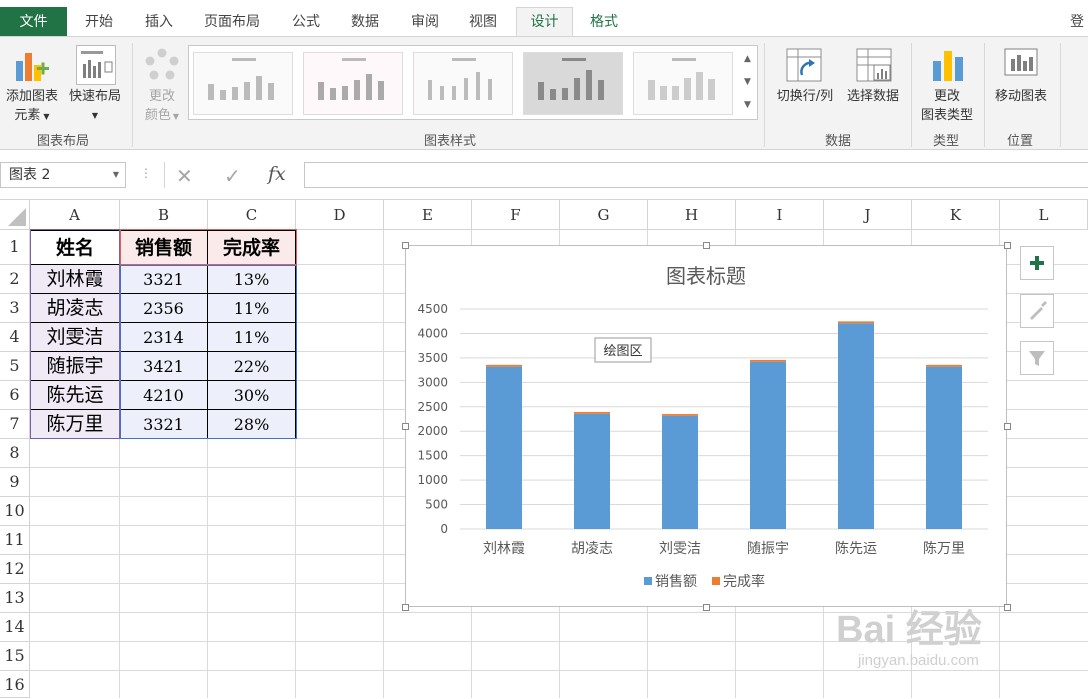 The height and width of the screenshot is (699, 1088). I want to click on gallery-scroll-up-icon: ▲, so click(747, 59).